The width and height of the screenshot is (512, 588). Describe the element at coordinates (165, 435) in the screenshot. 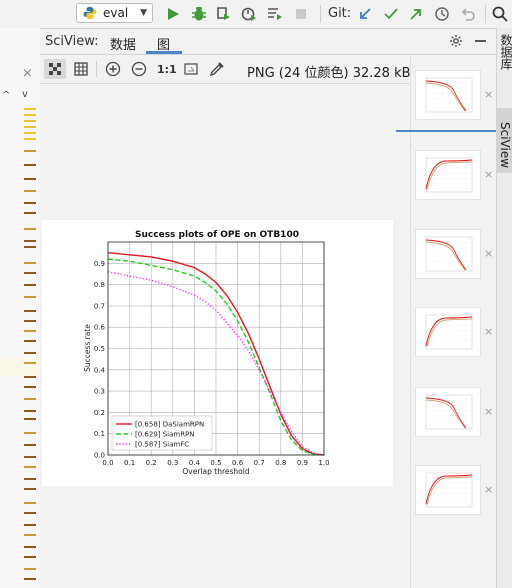

I see `legend-entry: [0.629] SiamRPN` at that location.